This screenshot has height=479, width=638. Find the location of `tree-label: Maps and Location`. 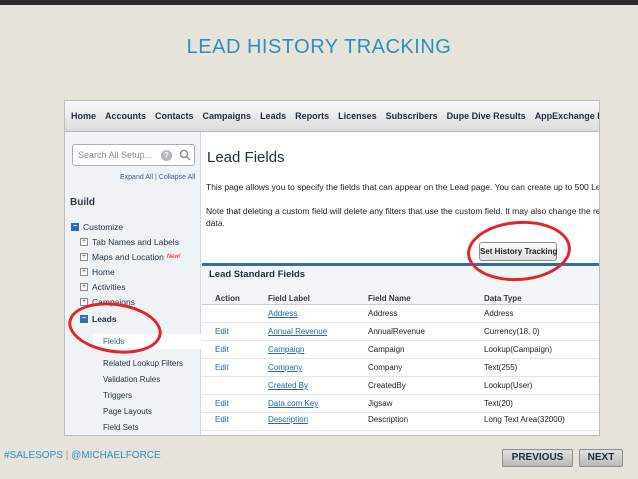

tree-label: Maps and Location is located at coordinates (128, 257).